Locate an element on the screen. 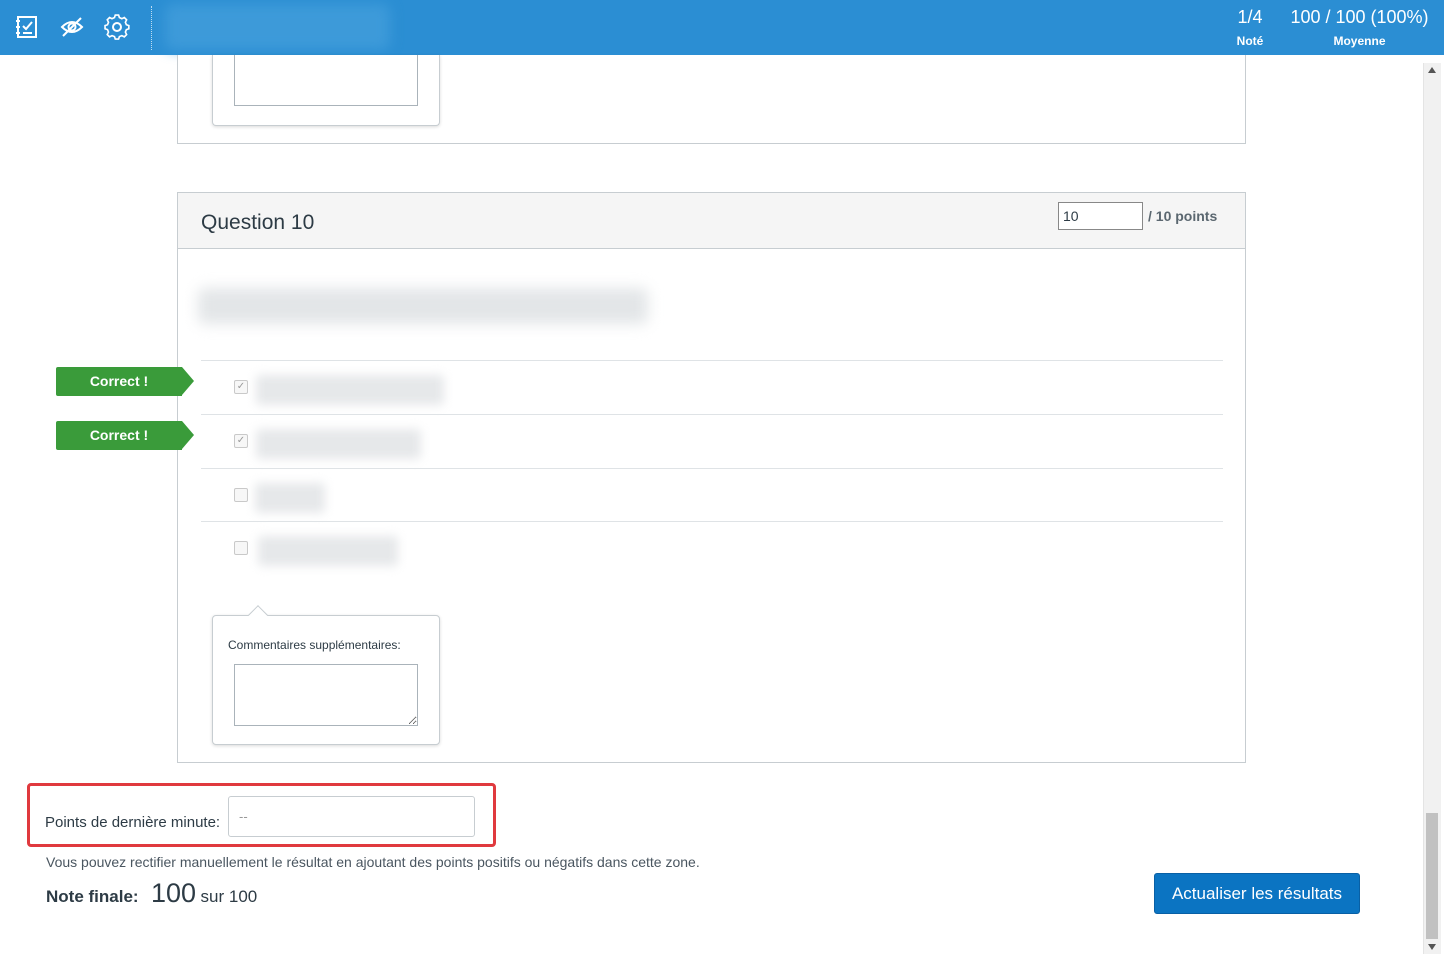  gear-icon is located at coordinates (117, 27).